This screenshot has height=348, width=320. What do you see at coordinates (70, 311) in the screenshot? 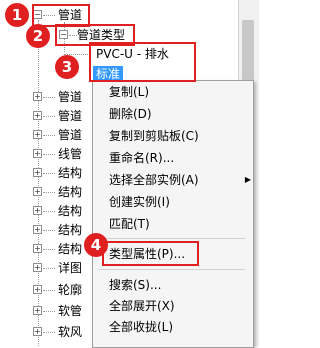
I see `tree-node: 软管` at bounding box center [70, 311].